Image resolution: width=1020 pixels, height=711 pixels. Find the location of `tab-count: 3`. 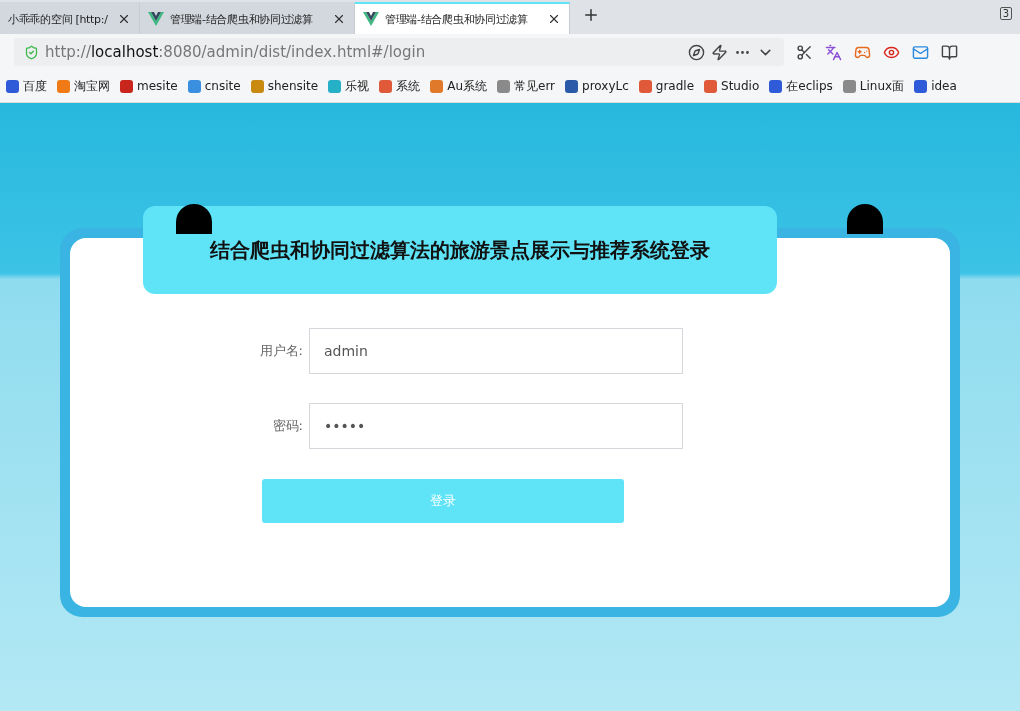

tab-count: 3 is located at coordinates (1005, 13).